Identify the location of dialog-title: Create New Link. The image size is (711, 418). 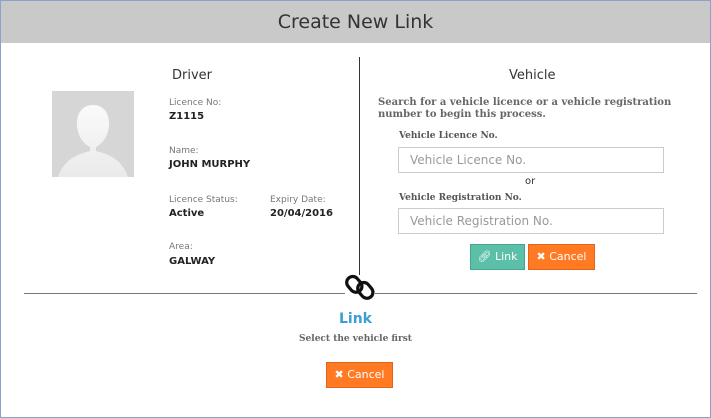
(355, 22).